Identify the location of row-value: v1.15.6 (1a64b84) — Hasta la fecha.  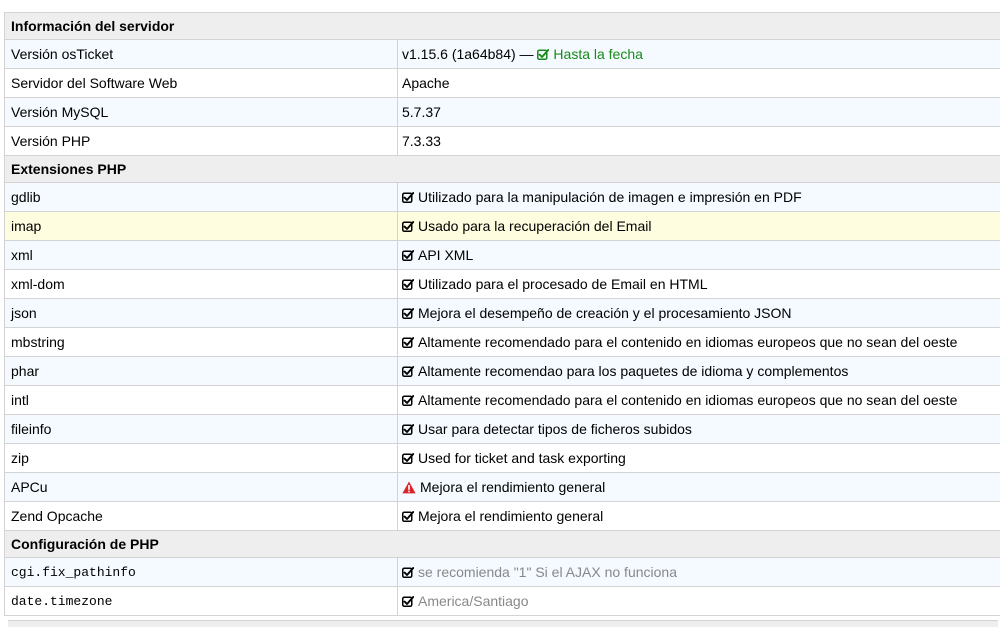
(699, 54).